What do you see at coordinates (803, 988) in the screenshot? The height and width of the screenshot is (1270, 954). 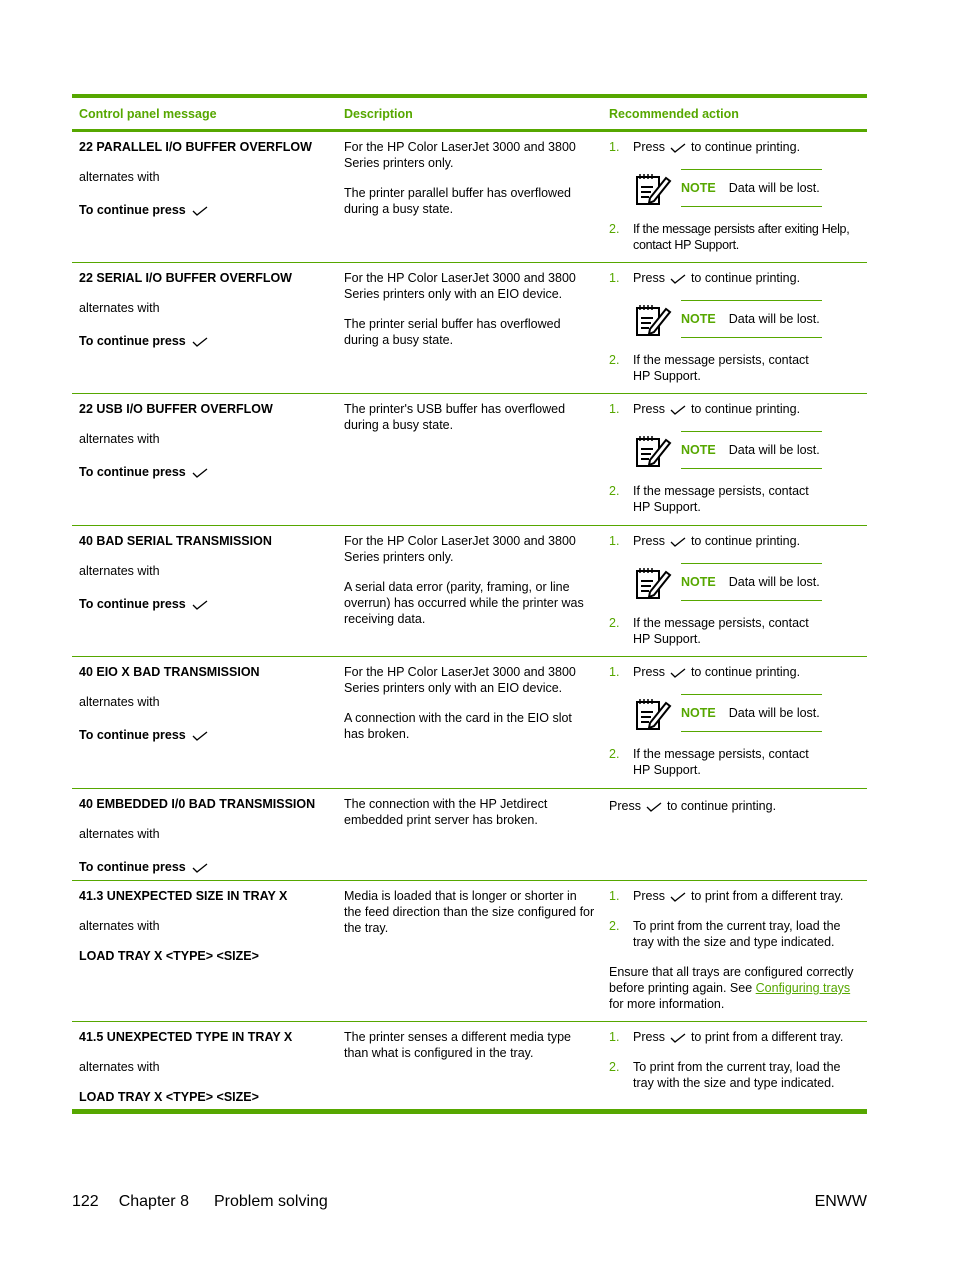 I see `configuring-trays-link: Configuring trays` at bounding box center [803, 988].